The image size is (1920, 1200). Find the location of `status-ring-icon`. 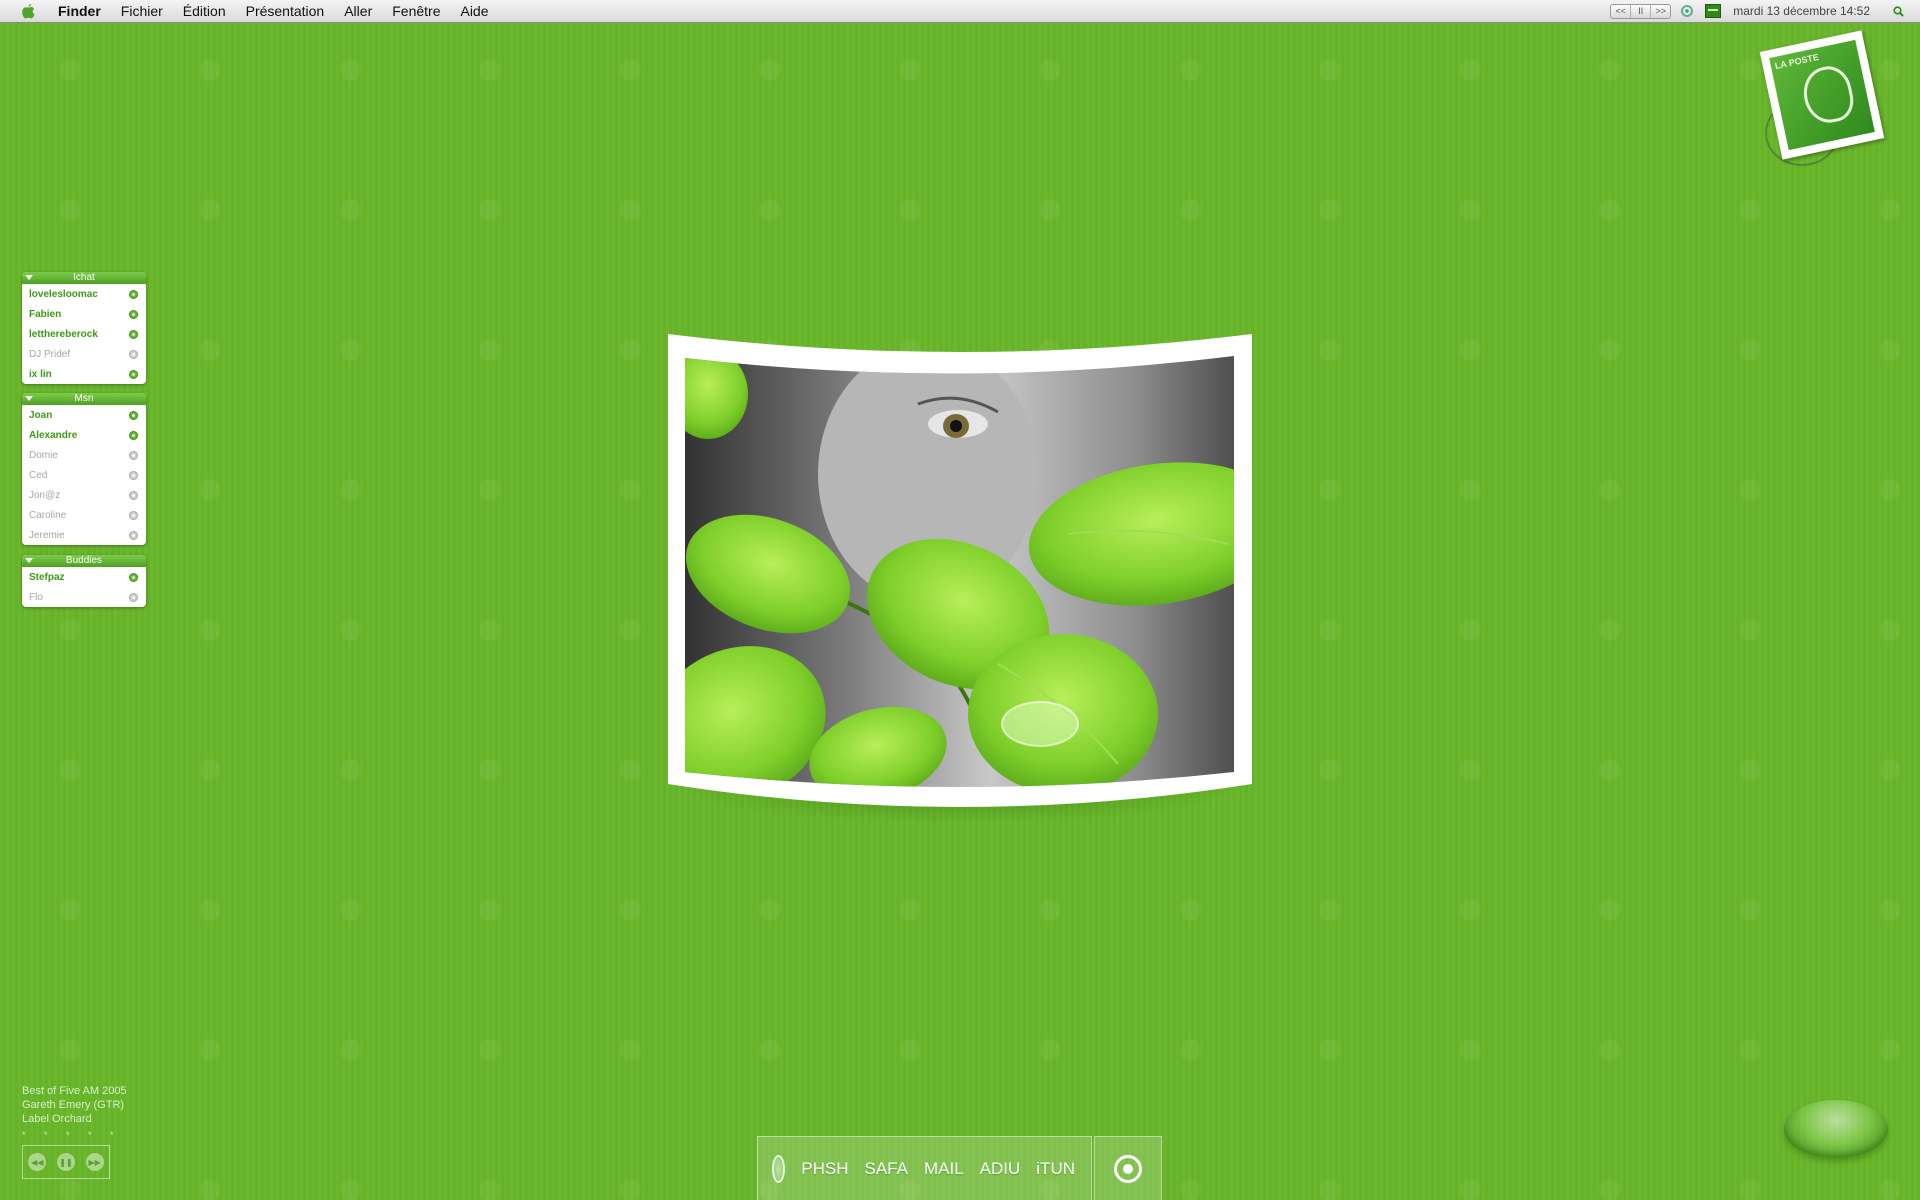

status-ring-icon is located at coordinates (1687, 11).